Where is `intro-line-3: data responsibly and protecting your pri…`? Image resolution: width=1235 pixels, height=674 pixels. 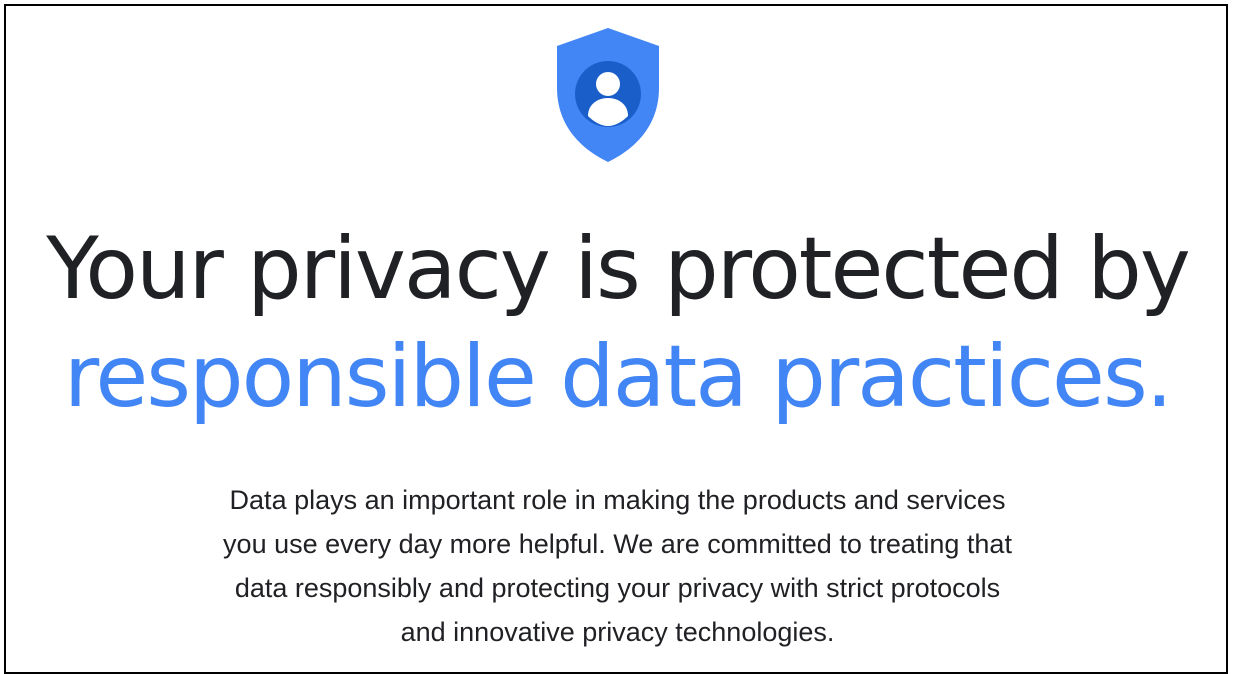 intro-line-3: data responsibly and protecting your pri… is located at coordinates (617, 588).